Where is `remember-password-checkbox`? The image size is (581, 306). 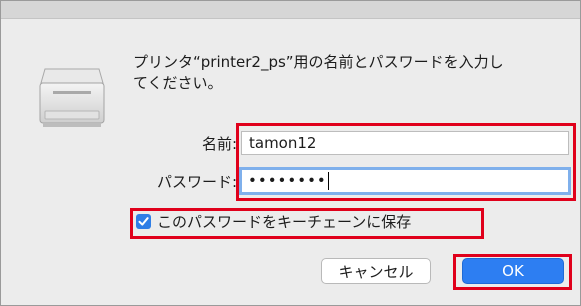 remember-password-checkbox is located at coordinates (143, 221).